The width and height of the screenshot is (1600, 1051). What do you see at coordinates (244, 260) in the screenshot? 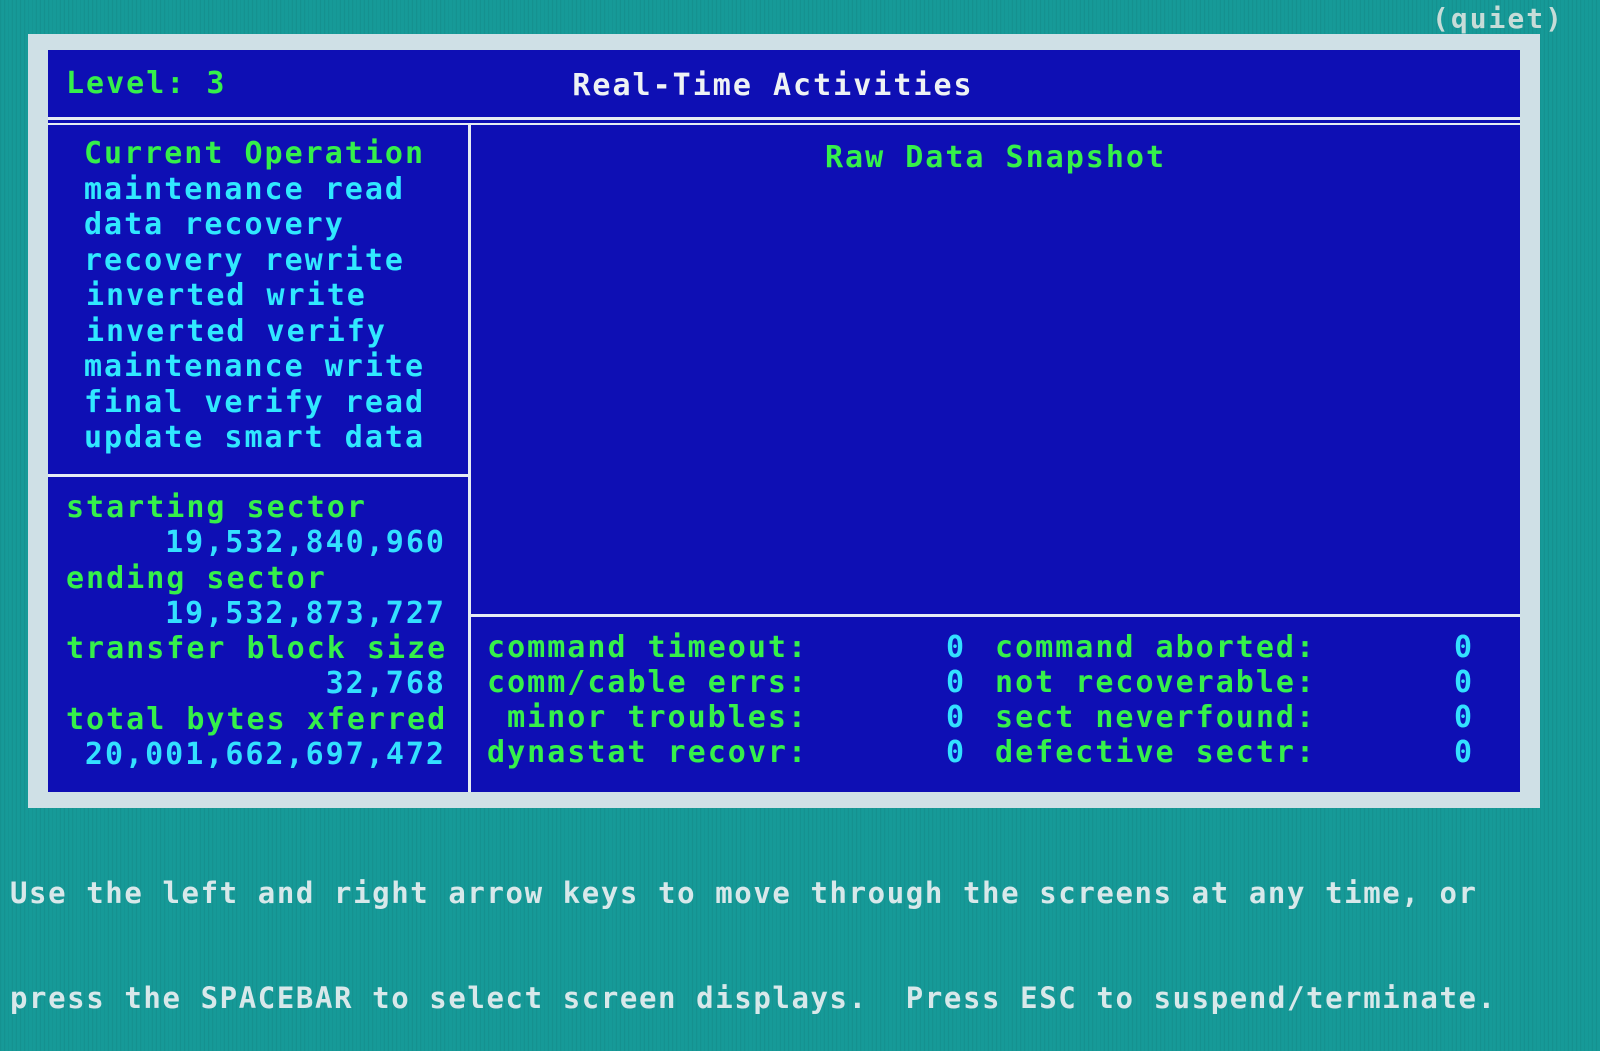
I see `operation-item: recovery rewrite` at bounding box center [244, 260].